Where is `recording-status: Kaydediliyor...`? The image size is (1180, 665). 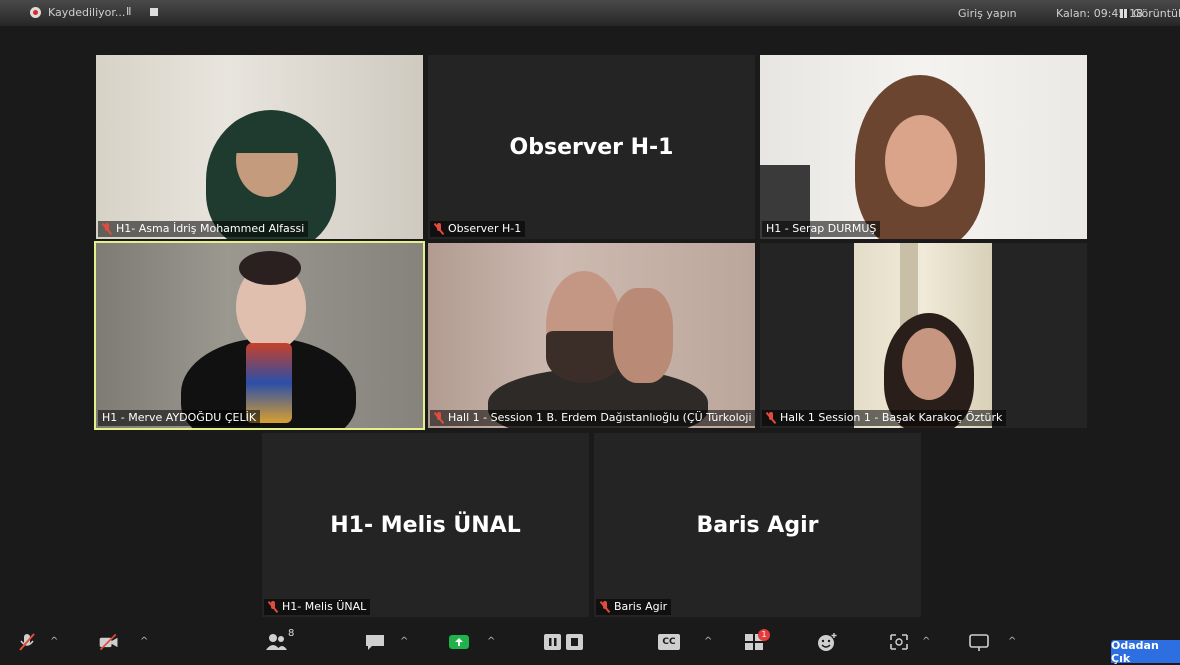
recording-status: Kaydediliyor... is located at coordinates (87, 12).